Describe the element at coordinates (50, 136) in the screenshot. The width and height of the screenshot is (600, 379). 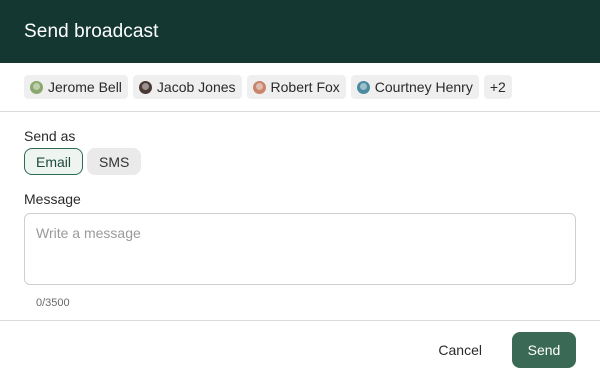
I see `send-as-label: Send as` at that location.